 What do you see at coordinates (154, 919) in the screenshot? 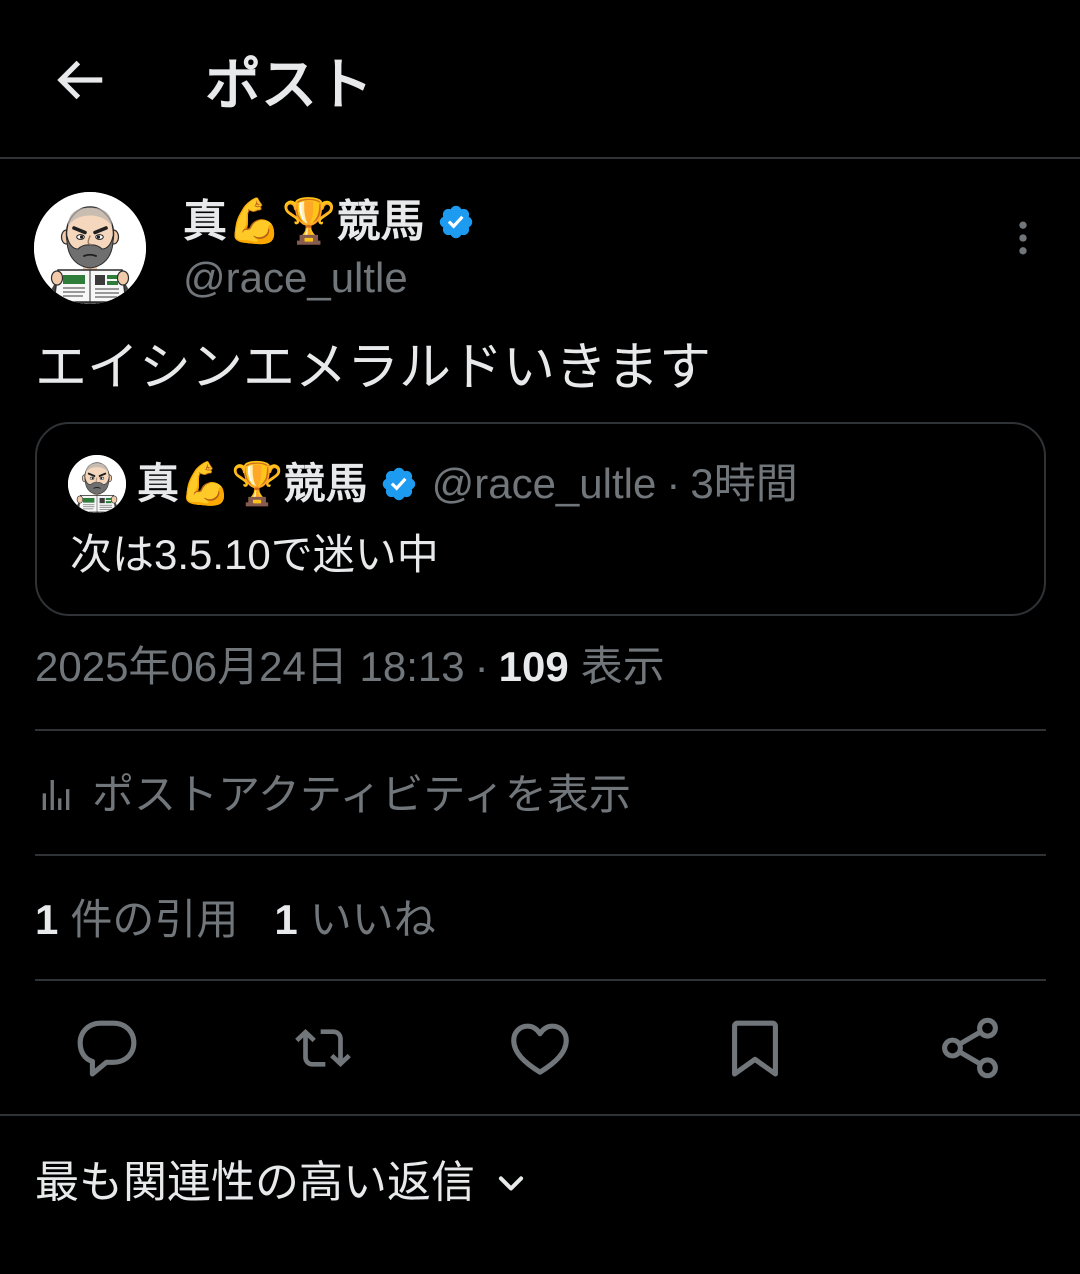
I see `quotes-label: 件の引用` at bounding box center [154, 919].